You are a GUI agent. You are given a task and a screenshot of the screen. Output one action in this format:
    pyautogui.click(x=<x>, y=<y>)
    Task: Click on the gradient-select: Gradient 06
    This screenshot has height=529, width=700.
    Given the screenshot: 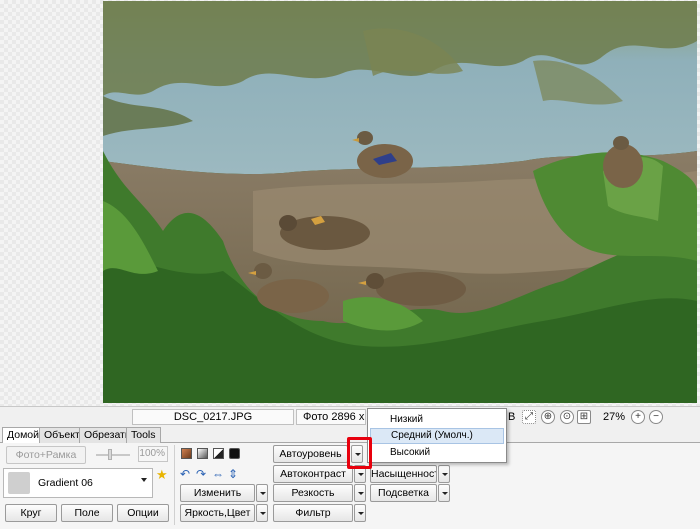 What is the action you would take?
    pyautogui.click(x=78, y=483)
    